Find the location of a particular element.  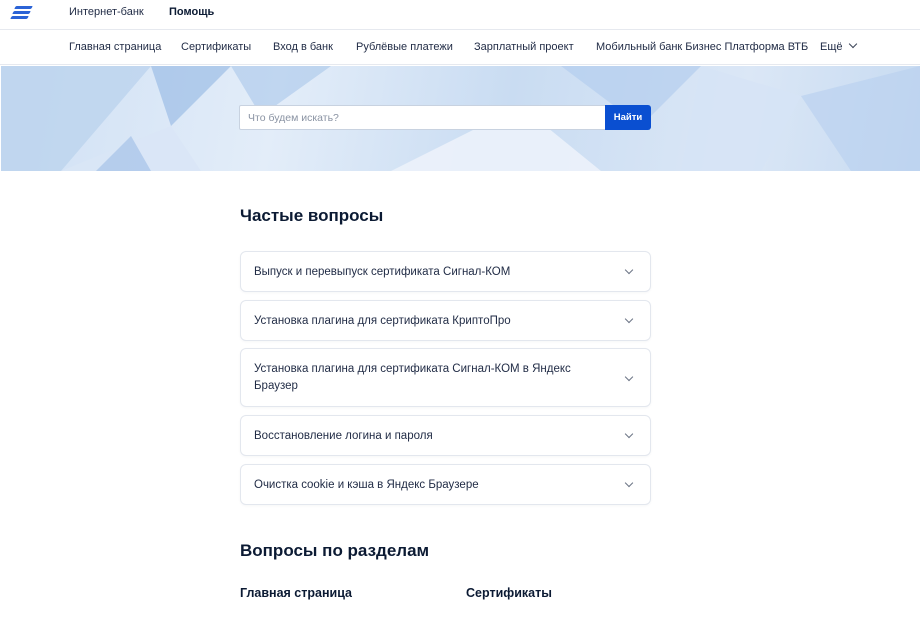

search-input: Что будем искать? is located at coordinates (422, 117).